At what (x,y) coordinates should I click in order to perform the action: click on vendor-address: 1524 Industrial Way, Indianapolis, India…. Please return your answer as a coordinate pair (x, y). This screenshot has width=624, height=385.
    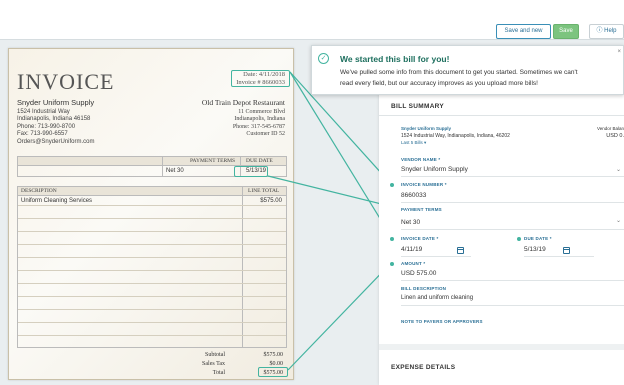
    Looking at the image, I should click on (455, 136).